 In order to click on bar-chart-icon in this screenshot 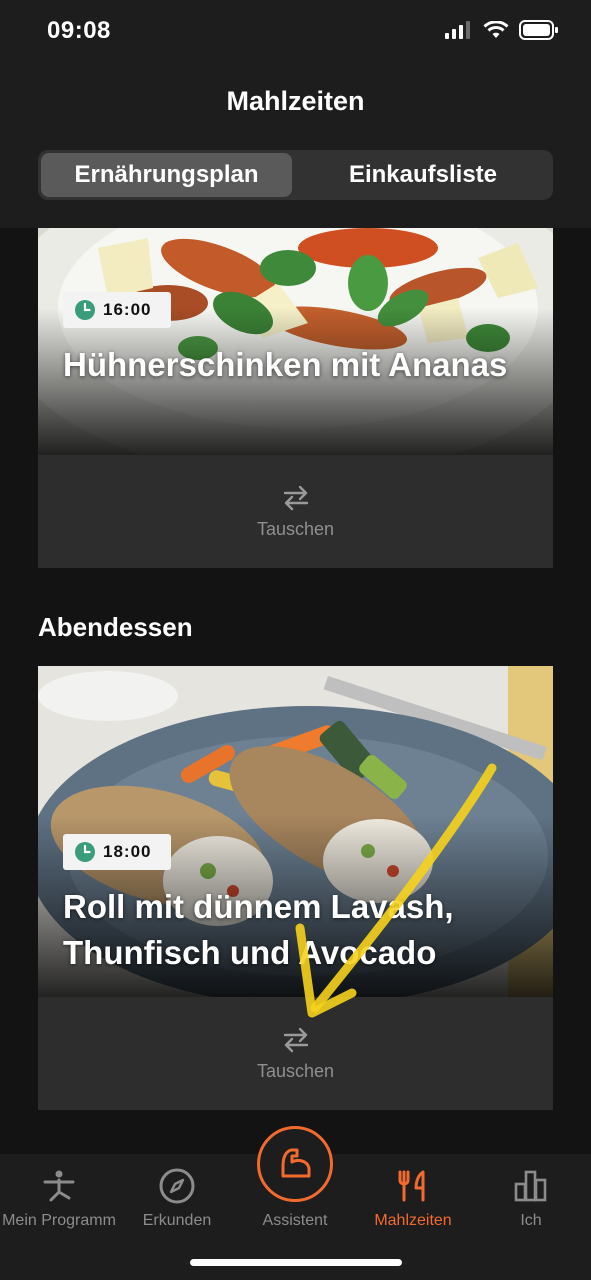, I will do `click(531, 1186)`.